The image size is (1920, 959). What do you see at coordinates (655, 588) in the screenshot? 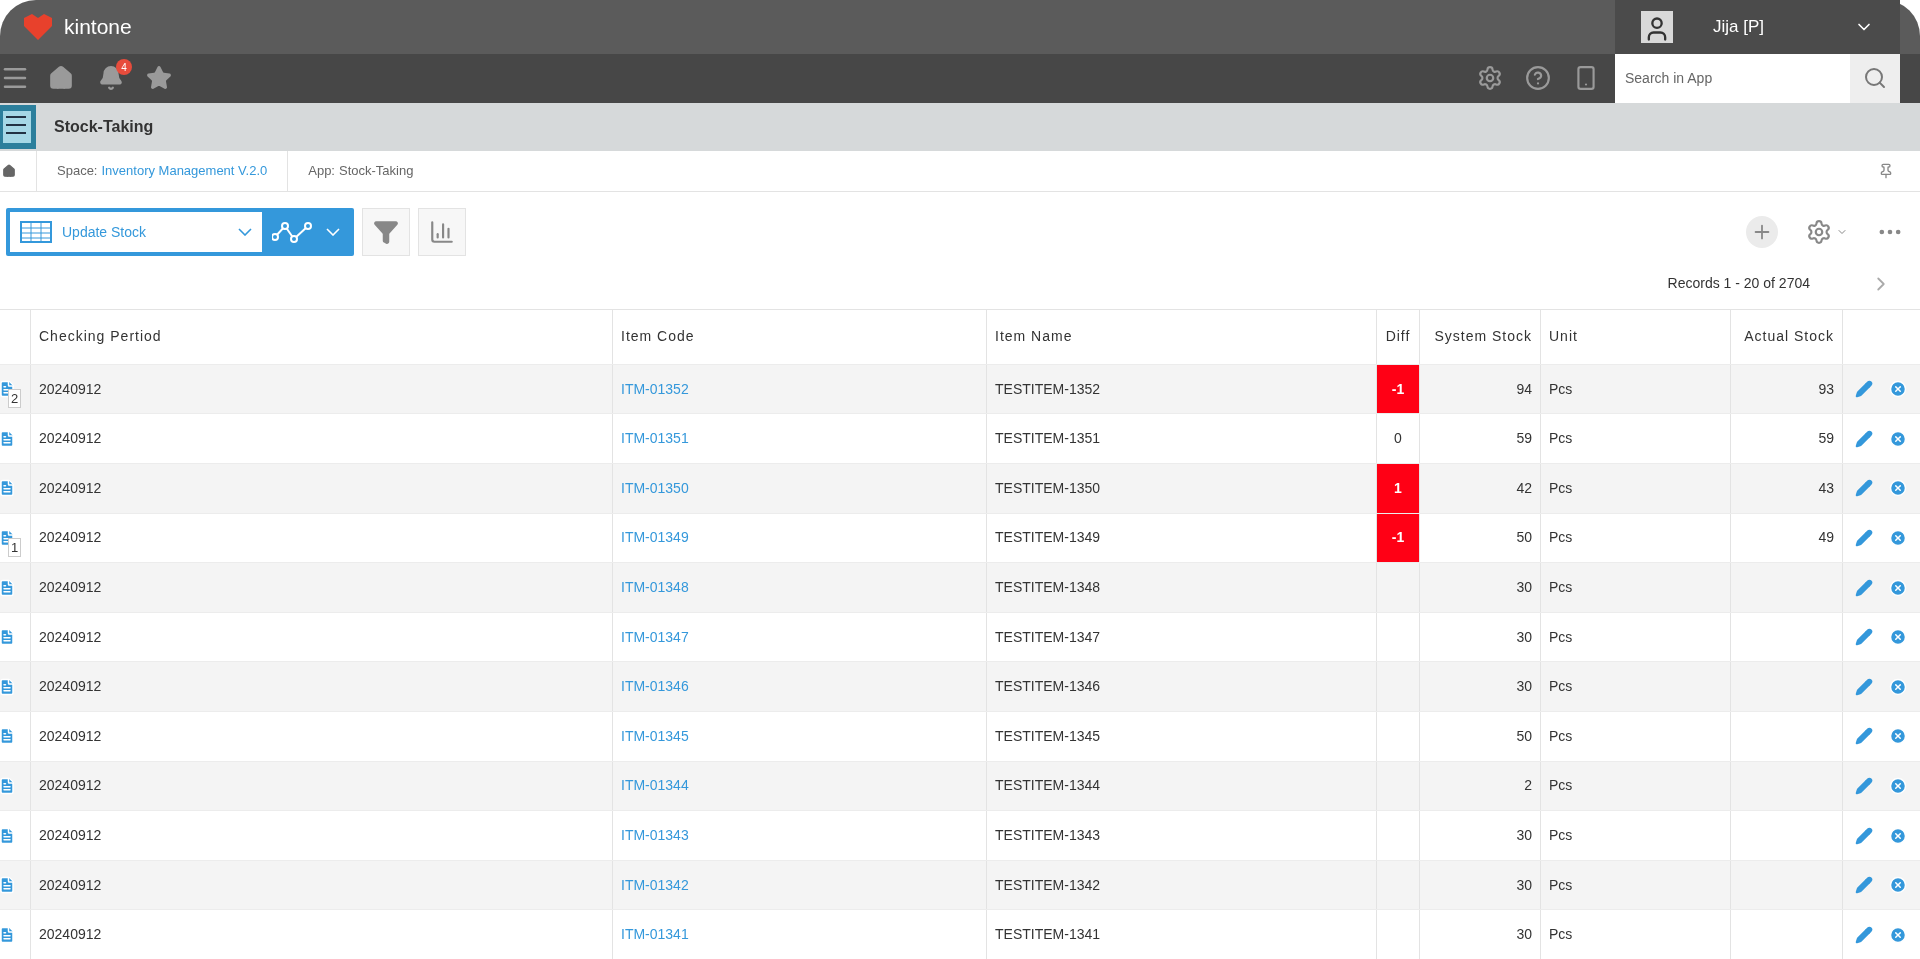
I see `item-code-link: ITM-01348` at bounding box center [655, 588].